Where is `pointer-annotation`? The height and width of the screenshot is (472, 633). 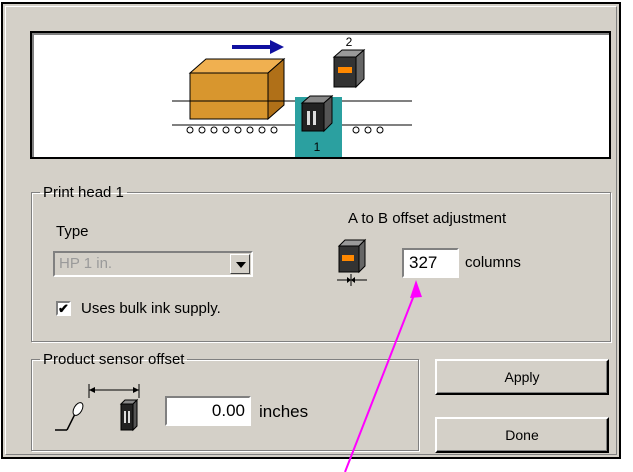 pointer-annotation is located at coordinates (383, 376).